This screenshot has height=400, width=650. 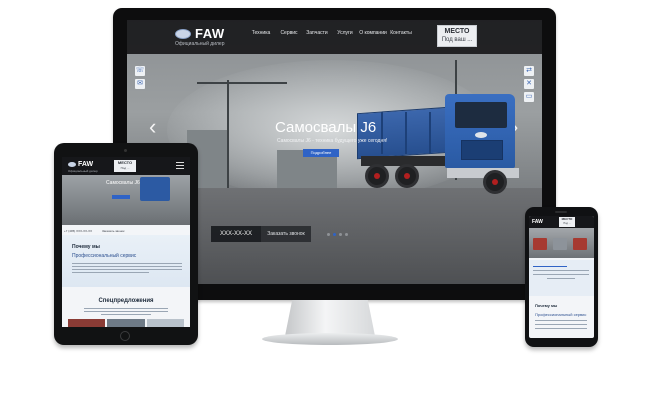 I want to click on order-call-button: Заказать звонок, so click(x=286, y=234).